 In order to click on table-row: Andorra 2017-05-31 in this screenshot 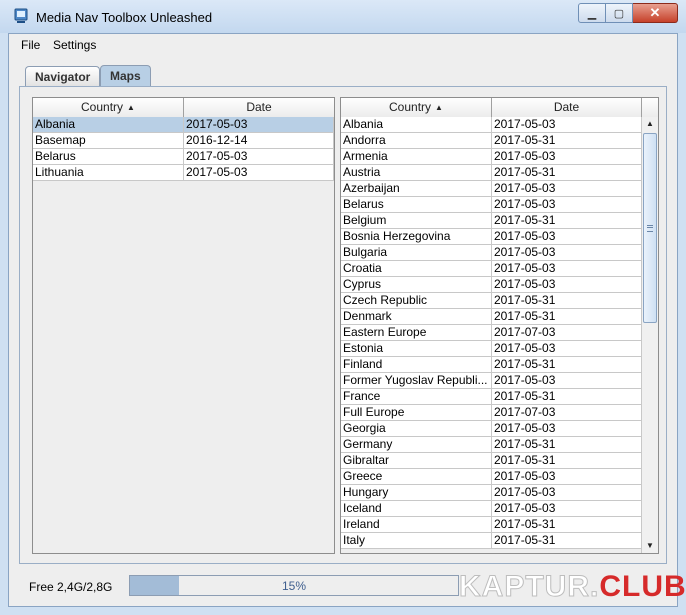, I will do `click(491, 141)`.